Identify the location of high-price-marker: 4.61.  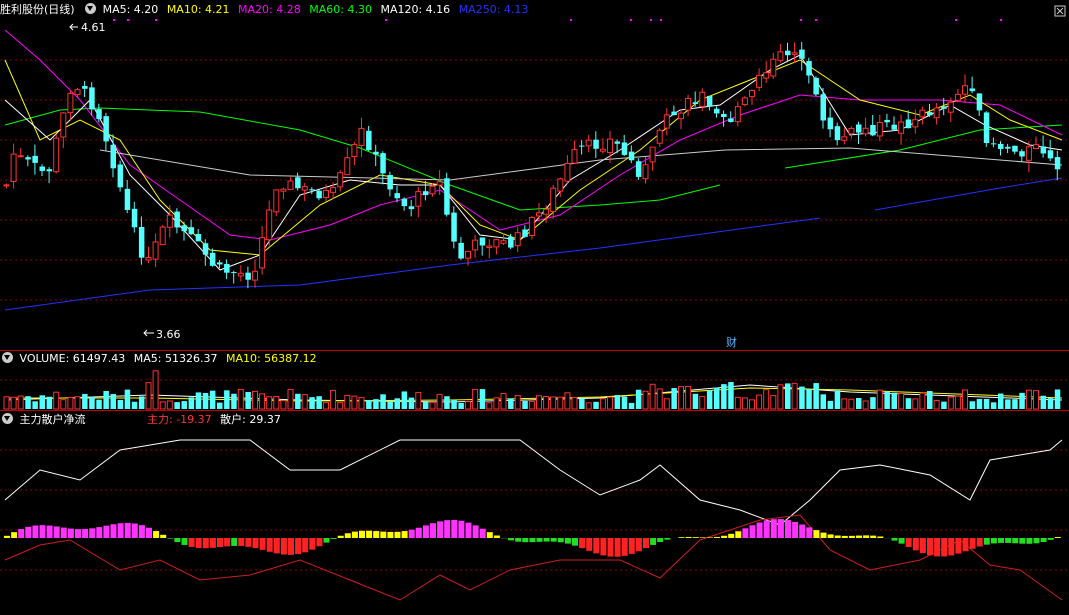
(87, 27).